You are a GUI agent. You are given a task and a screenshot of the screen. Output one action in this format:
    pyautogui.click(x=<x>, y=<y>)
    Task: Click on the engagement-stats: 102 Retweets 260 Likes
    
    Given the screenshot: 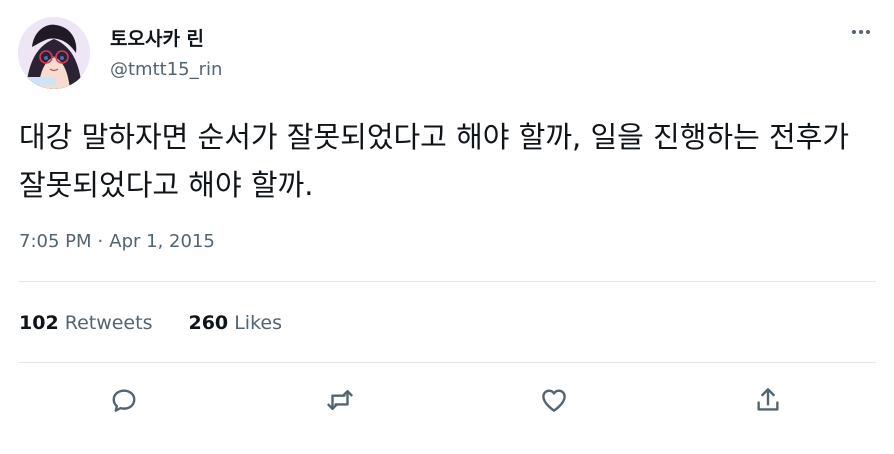 What is the action you would take?
    pyautogui.click(x=150, y=323)
    